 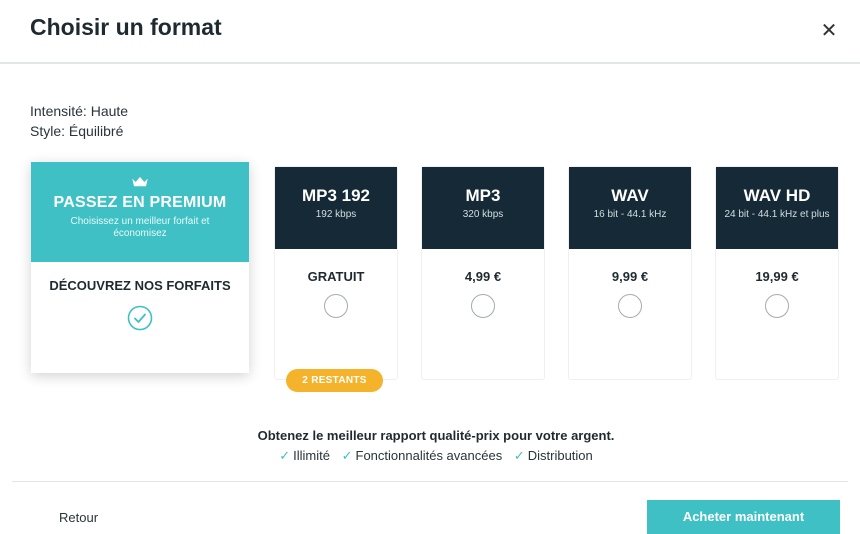 What do you see at coordinates (334, 380) in the screenshot?
I see `remaining-badge: 2 RESTANTS` at bounding box center [334, 380].